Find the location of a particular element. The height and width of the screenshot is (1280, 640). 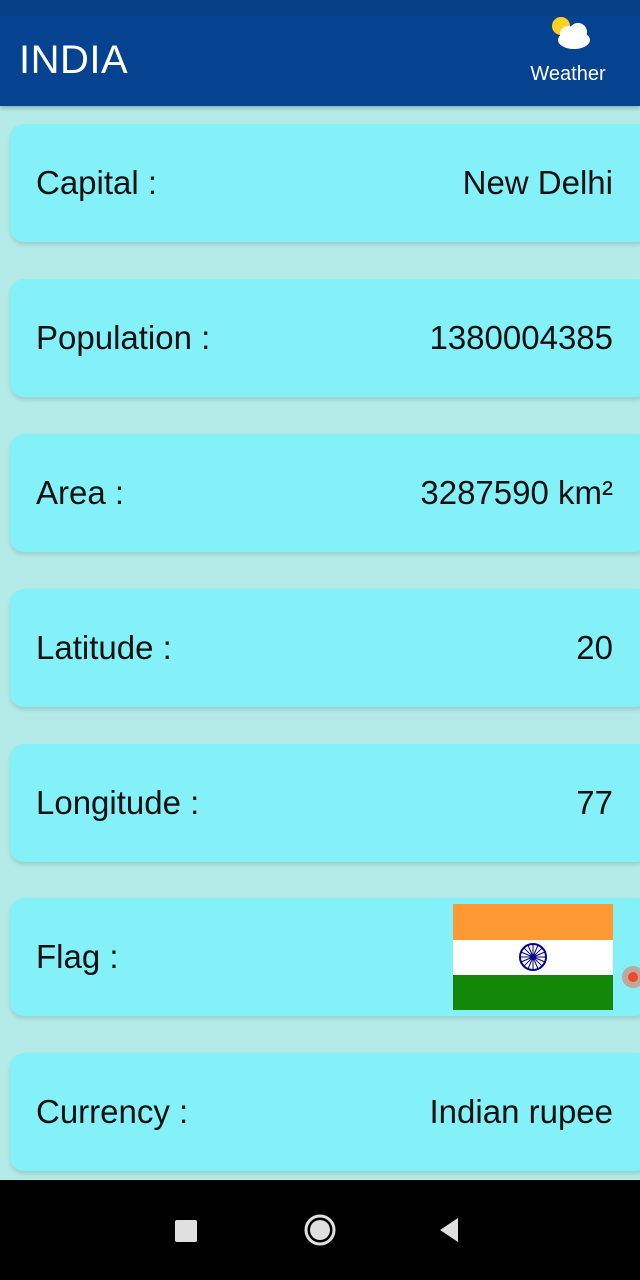

home-circle-icon is located at coordinates (320, 1230).